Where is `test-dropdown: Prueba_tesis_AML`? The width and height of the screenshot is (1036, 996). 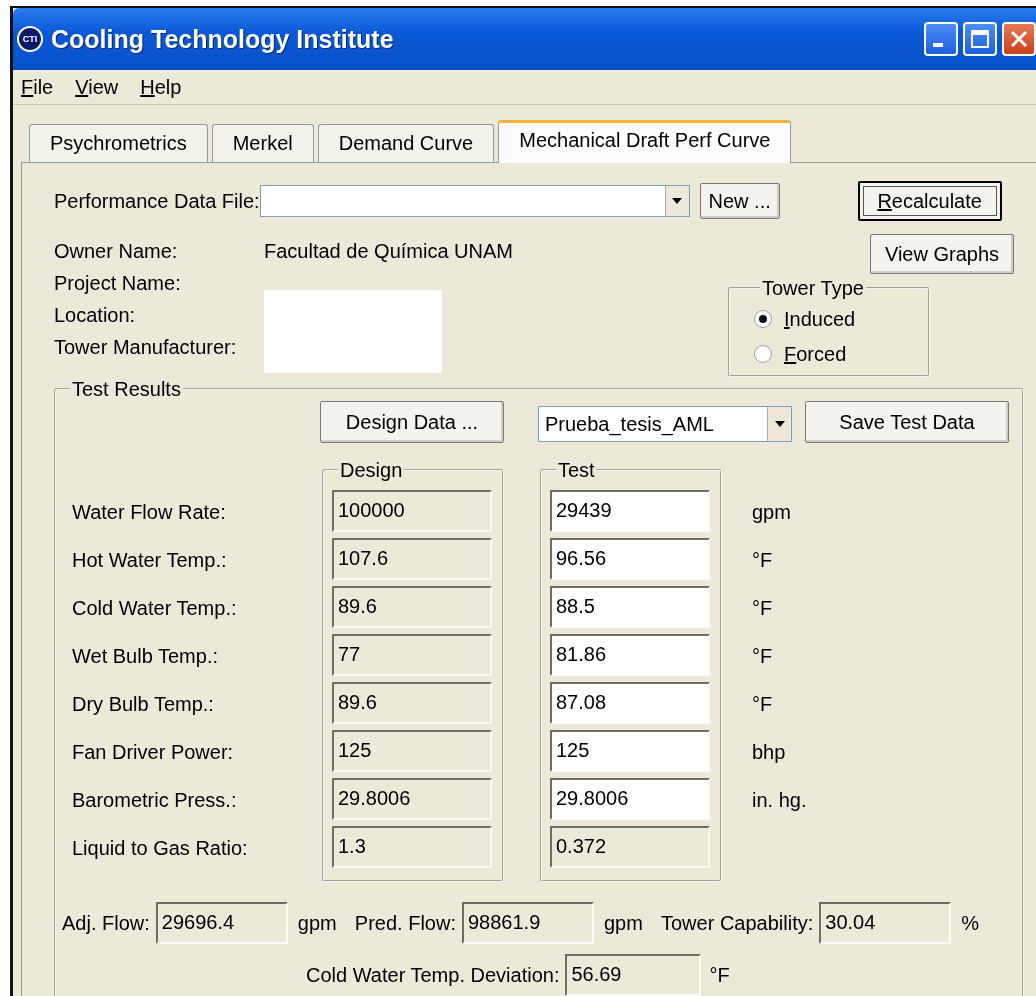 test-dropdown: Prueba_tesis_AML is located at coordinates (665, 424).